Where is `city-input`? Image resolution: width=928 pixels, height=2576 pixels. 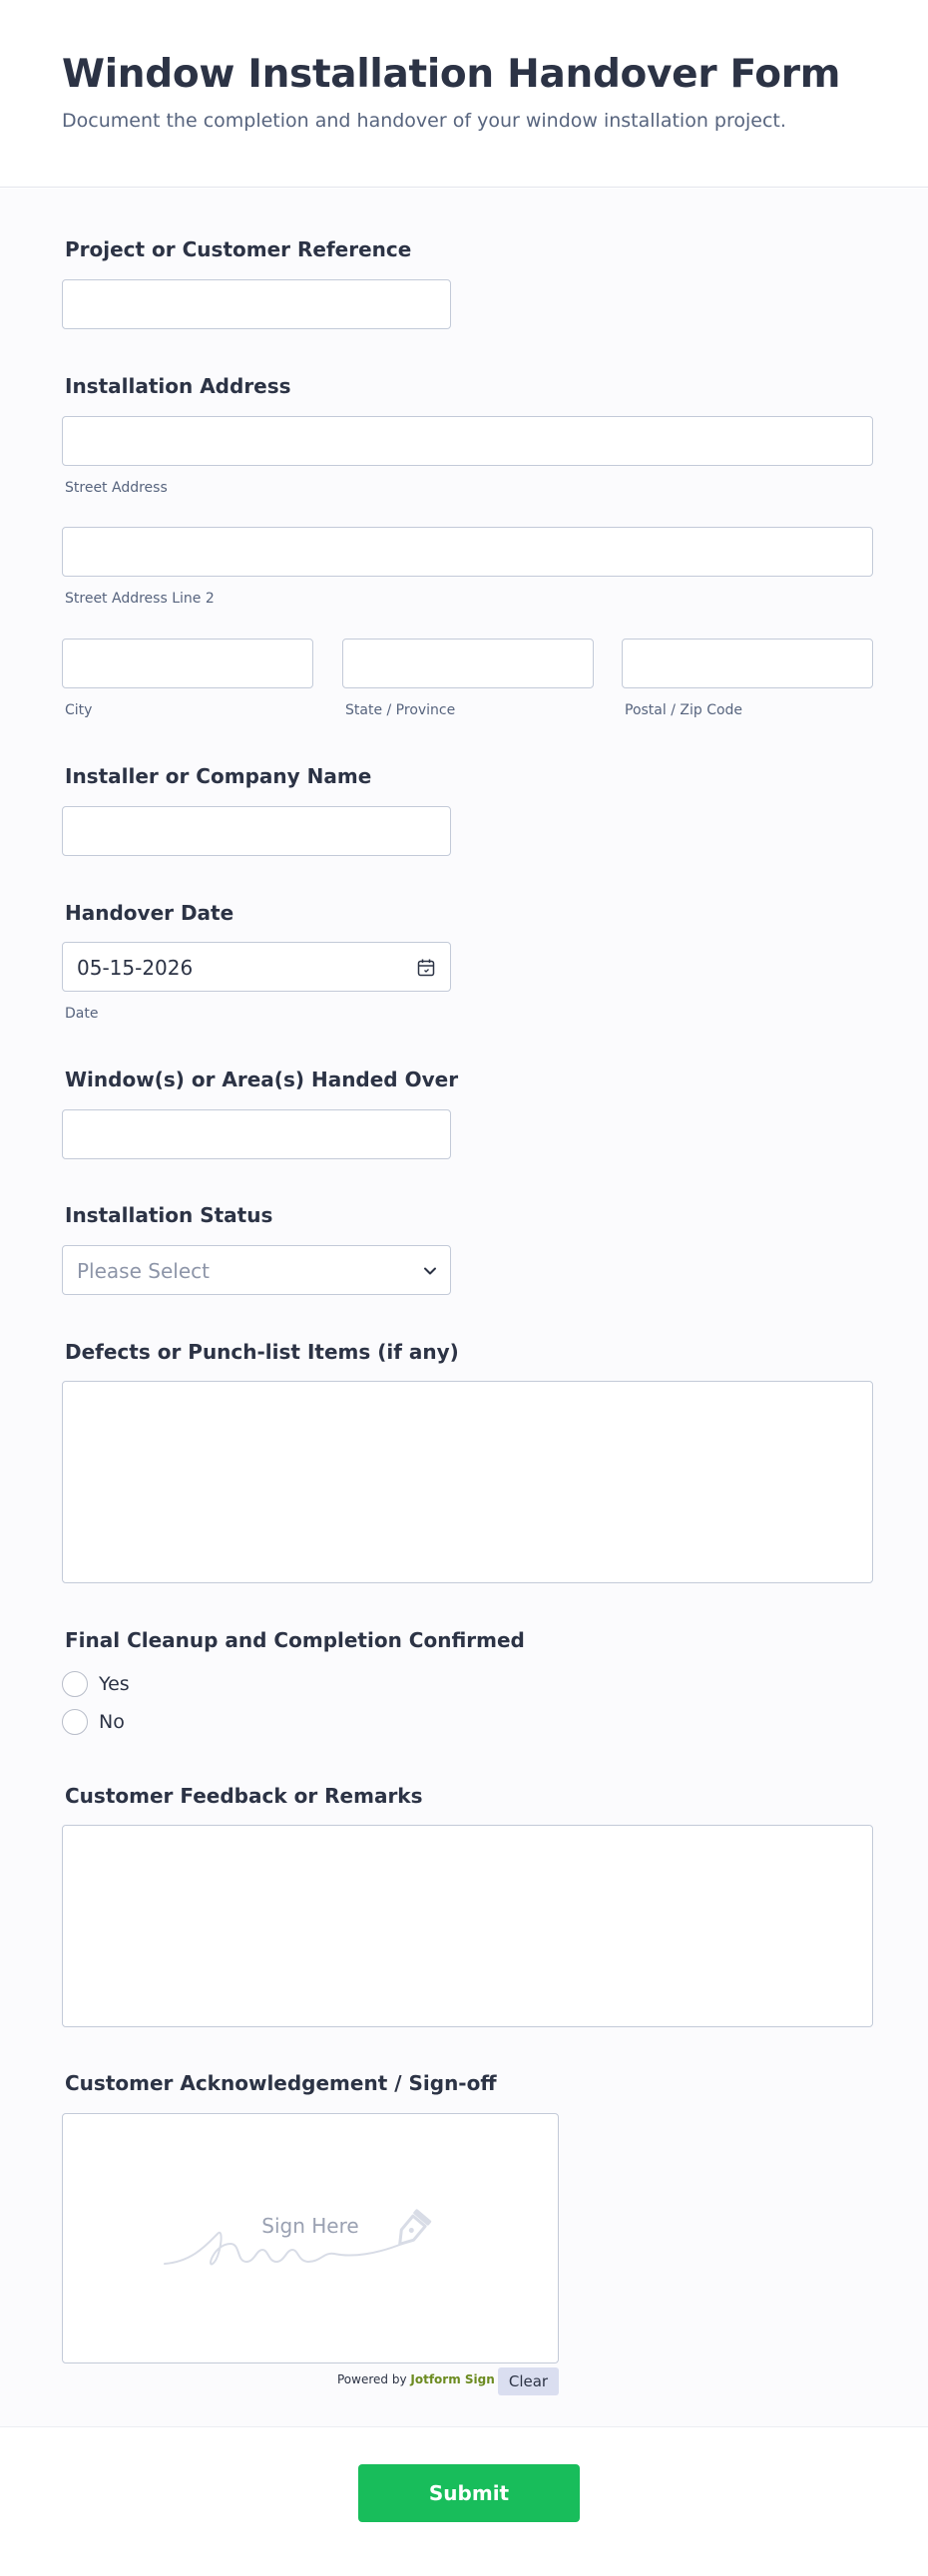 city-input is located at coordinates (187, 663).